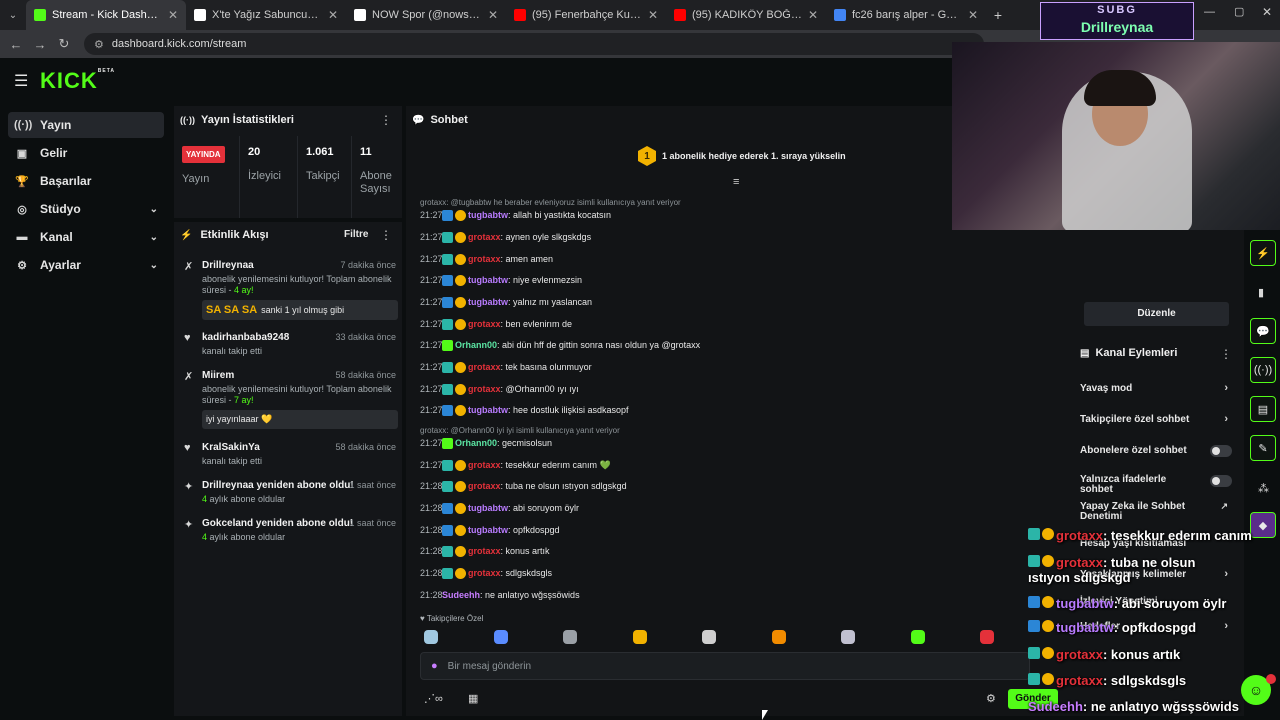  I want to click on activity-more-icon: ⋮, so click(386, 235).